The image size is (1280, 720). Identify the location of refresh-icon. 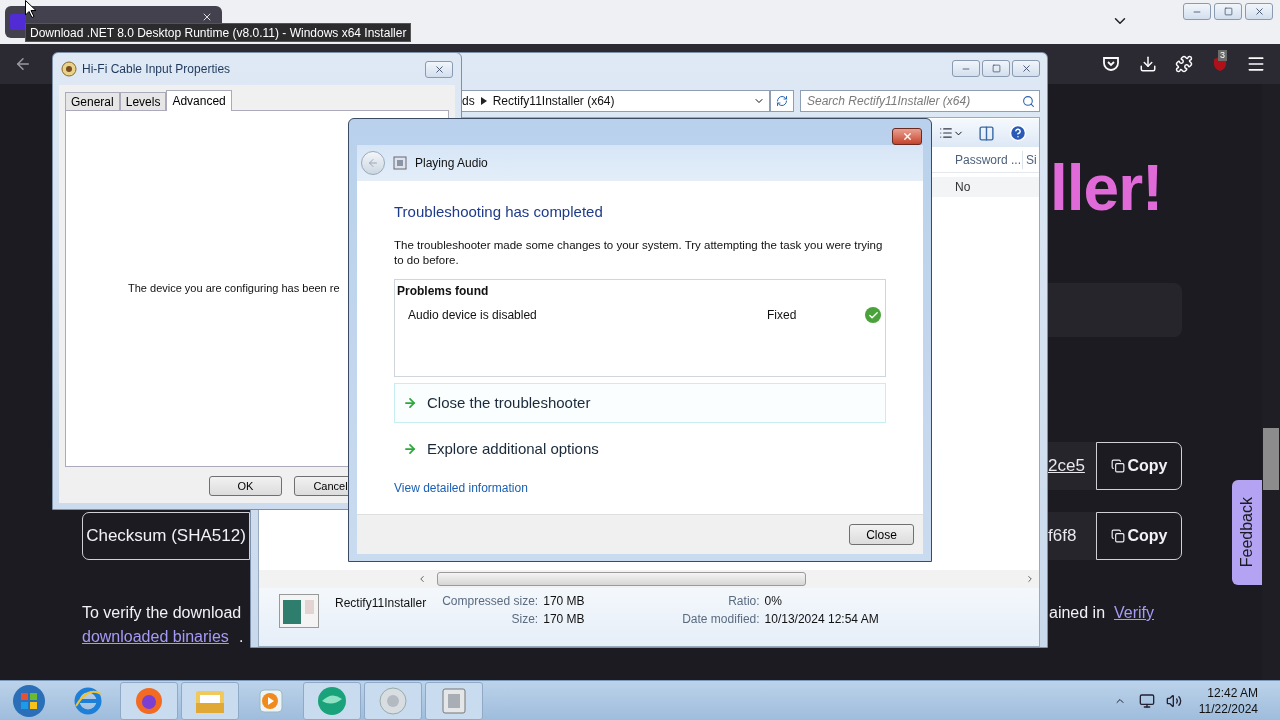
(782, 101).